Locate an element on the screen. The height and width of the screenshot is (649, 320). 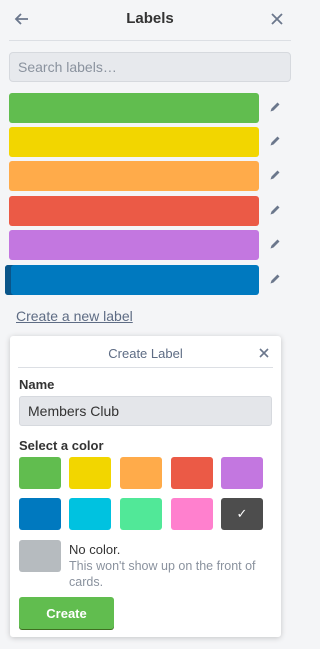
color-swatch-blue is located at coordinates (40, 514).